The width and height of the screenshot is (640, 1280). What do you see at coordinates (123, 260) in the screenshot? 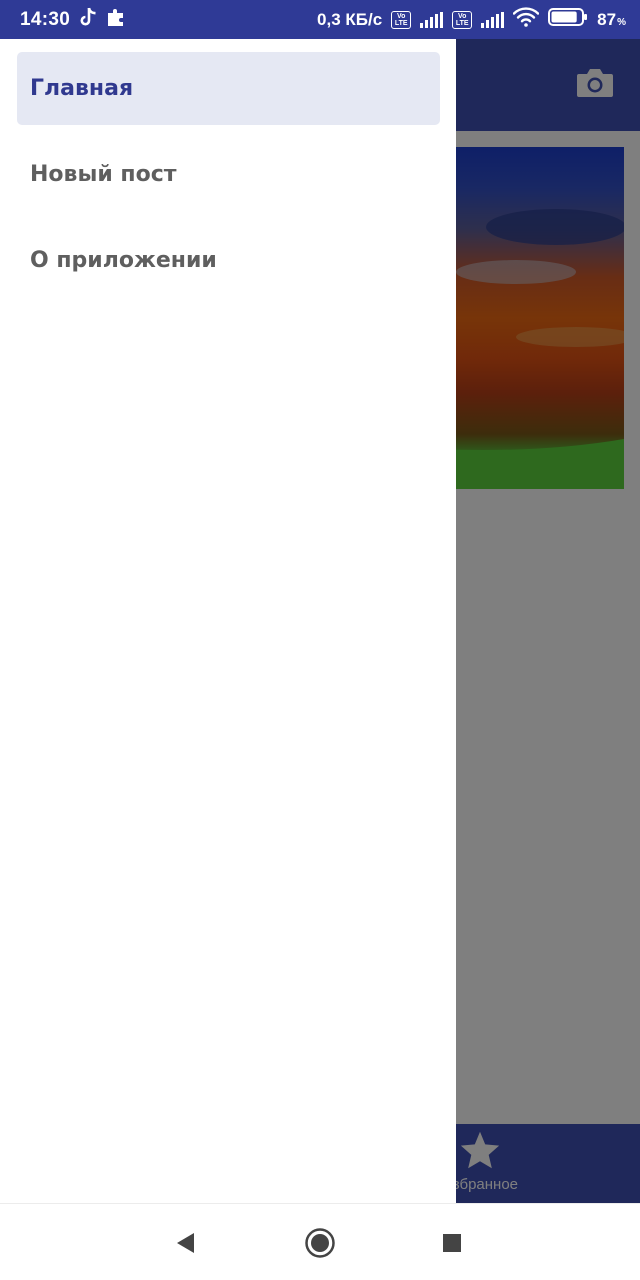
I see `drawer-item-label: О приложении` at bounding box center [123, 260].